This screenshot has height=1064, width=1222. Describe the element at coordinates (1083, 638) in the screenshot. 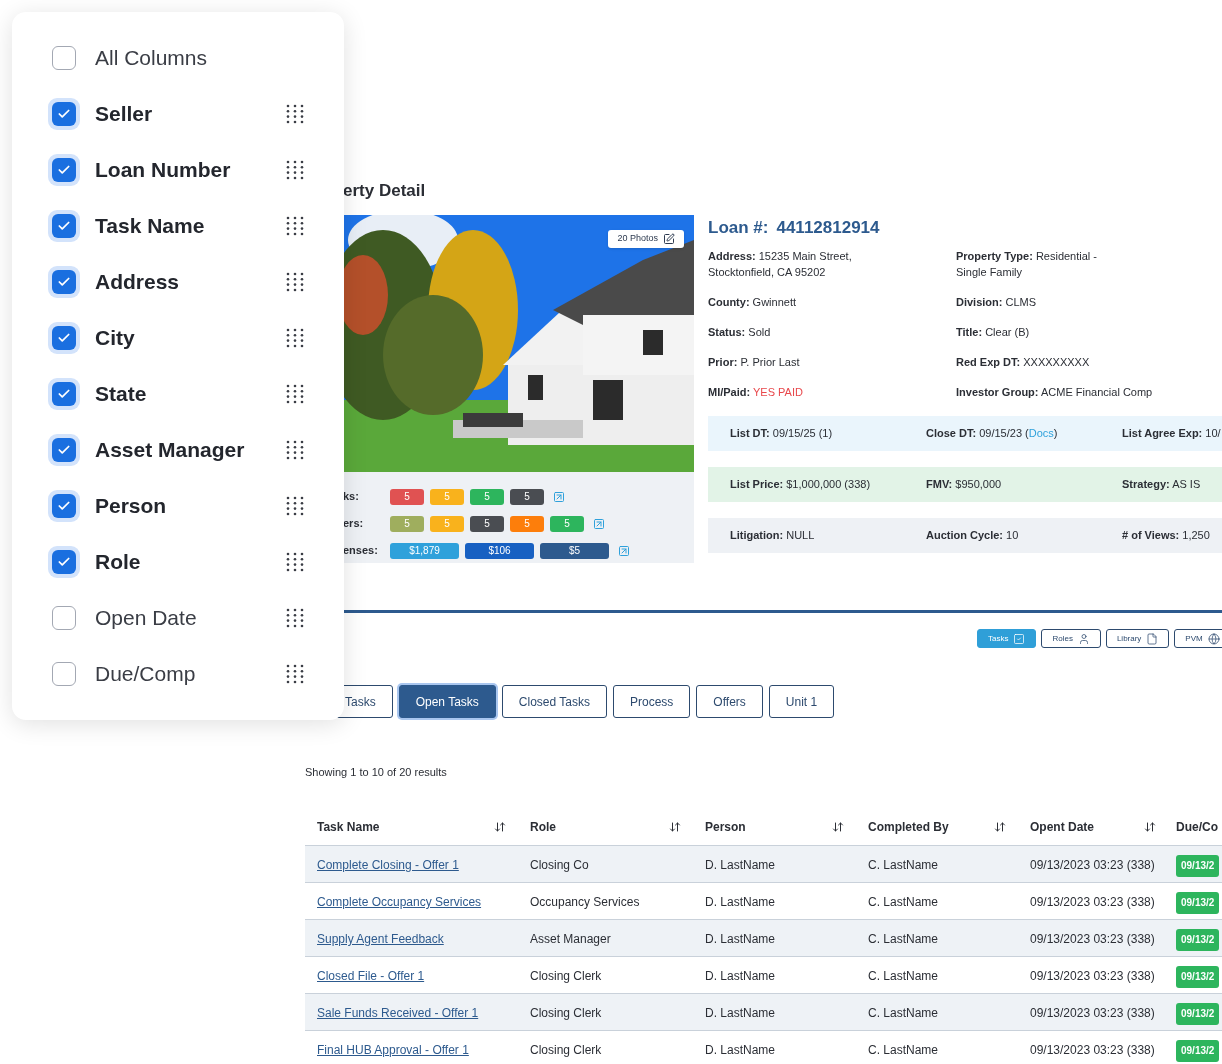

I see `user-icon` at that location.